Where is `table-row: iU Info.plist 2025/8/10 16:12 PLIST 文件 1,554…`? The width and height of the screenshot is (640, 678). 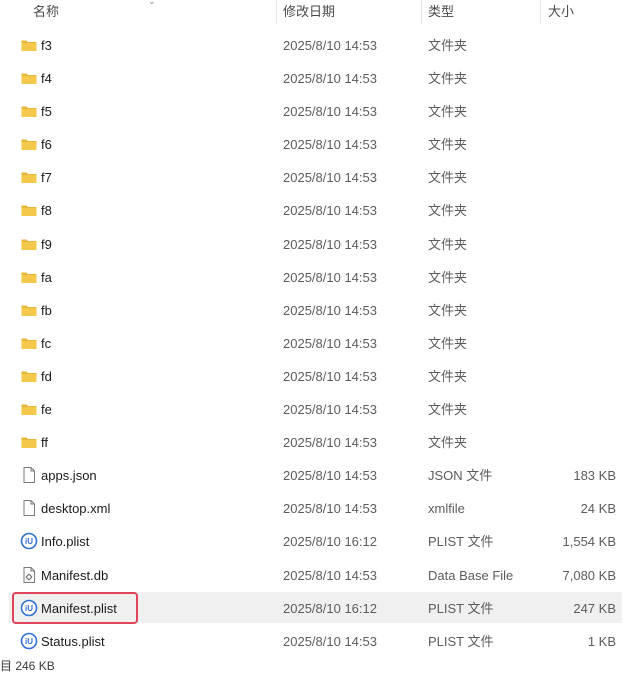 table-row: iU Info.plist 2025/8/10 16:12 PLIST 文件 1,554… is located at coordinates (320, 541).